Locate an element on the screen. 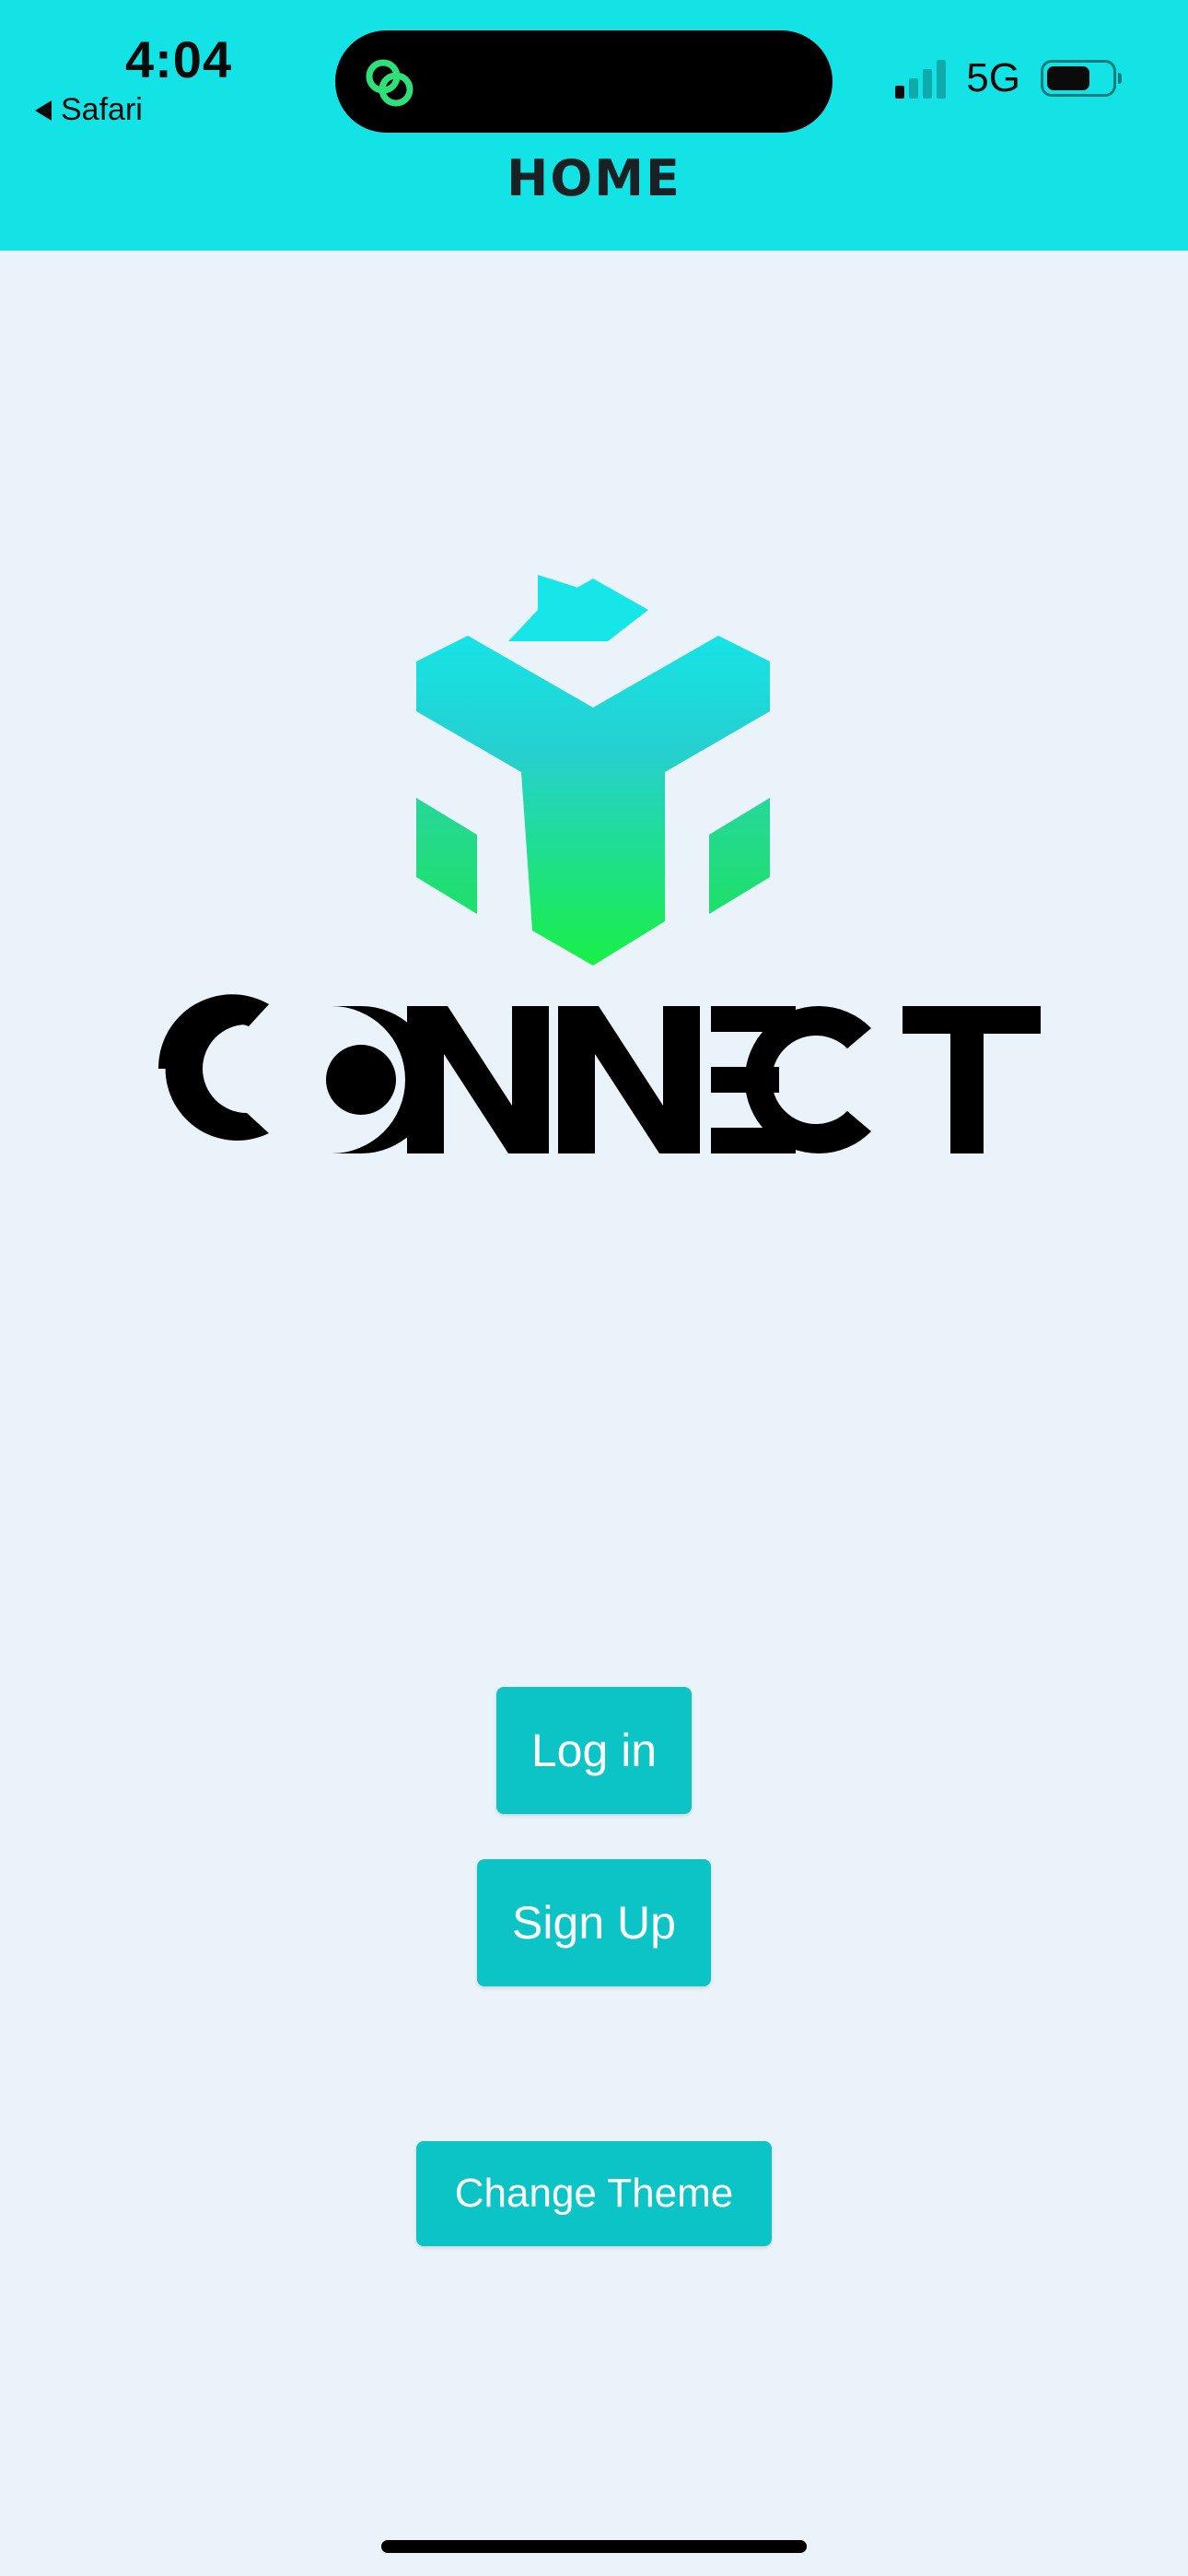 The height and width of the screenshot is (2576, 1188). back-app-label: Safari is located at coordinates (102, 109).